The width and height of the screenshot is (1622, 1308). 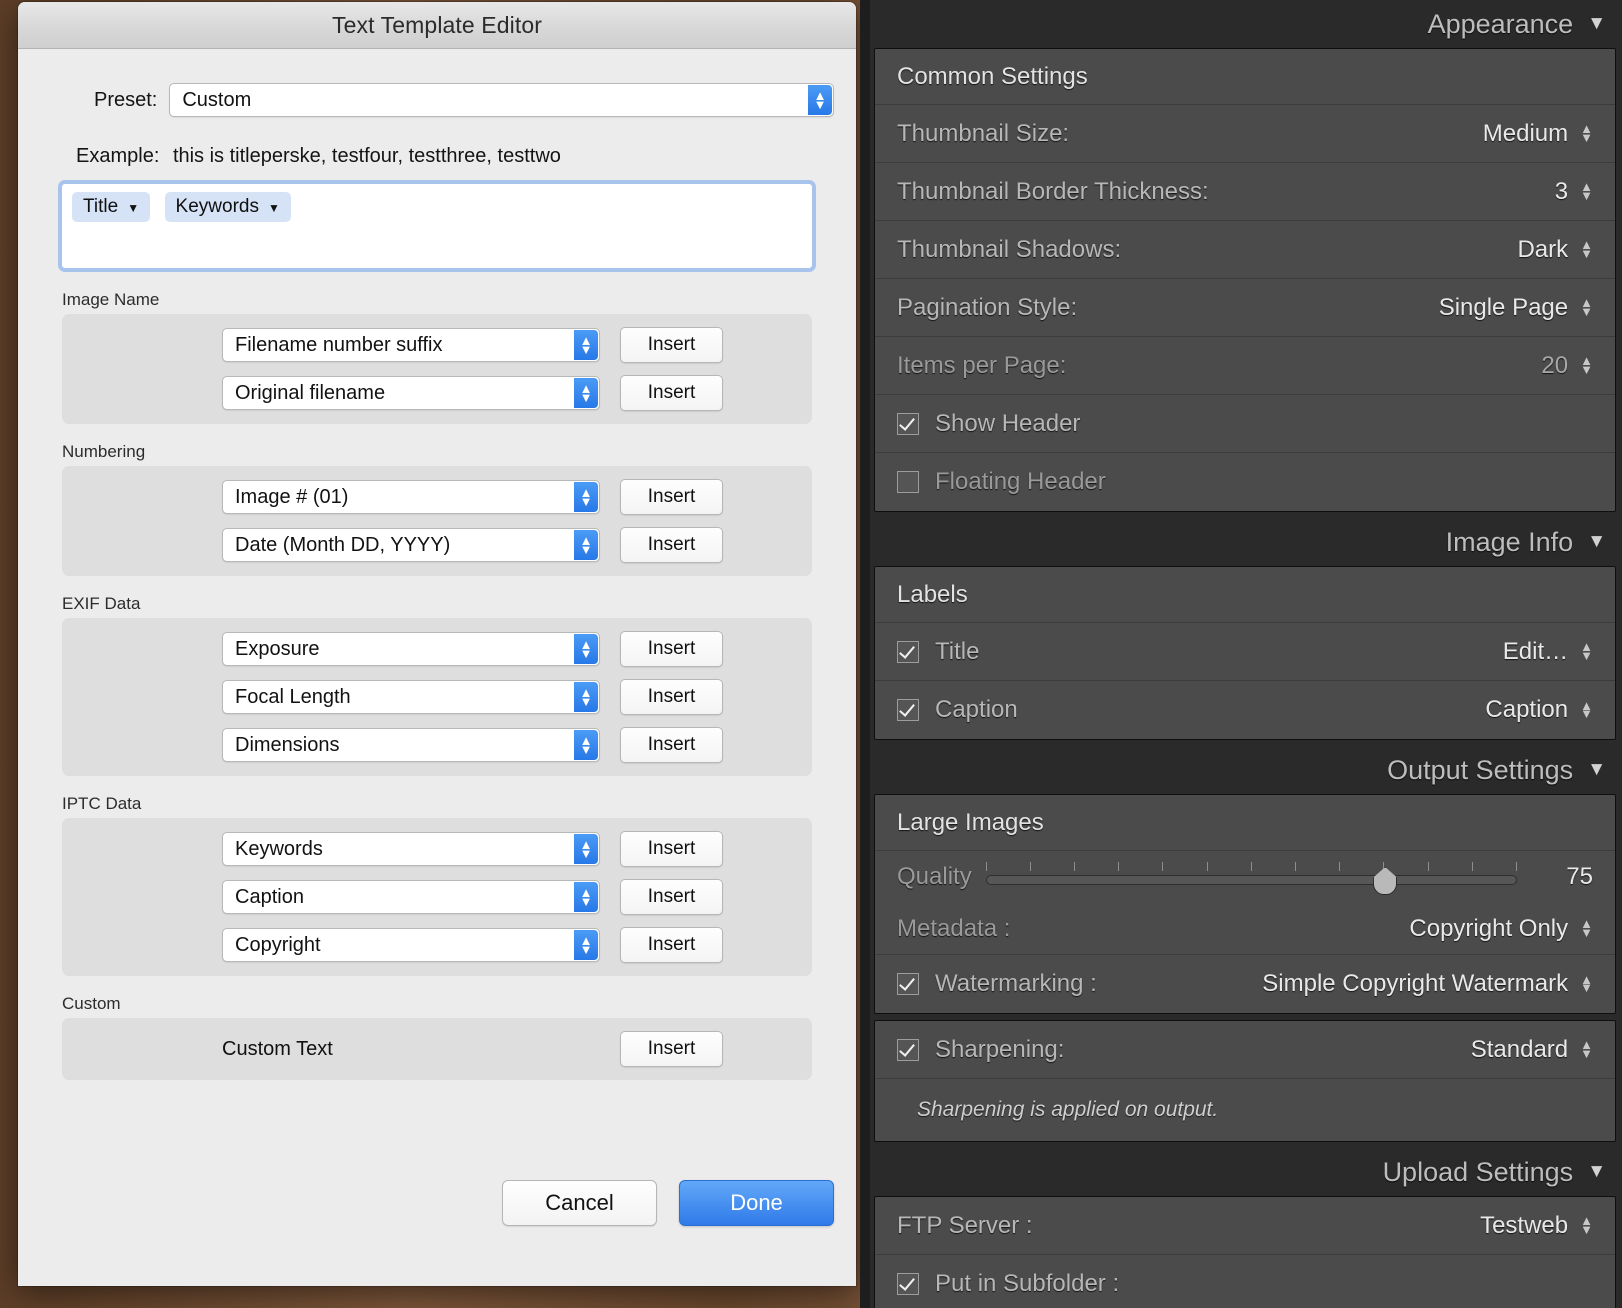 What do you see at coordinates (411, 649) in the screenshot?
I see `exif-select-1: Exposure ▲ ▼` at bounding box center [411, 649].